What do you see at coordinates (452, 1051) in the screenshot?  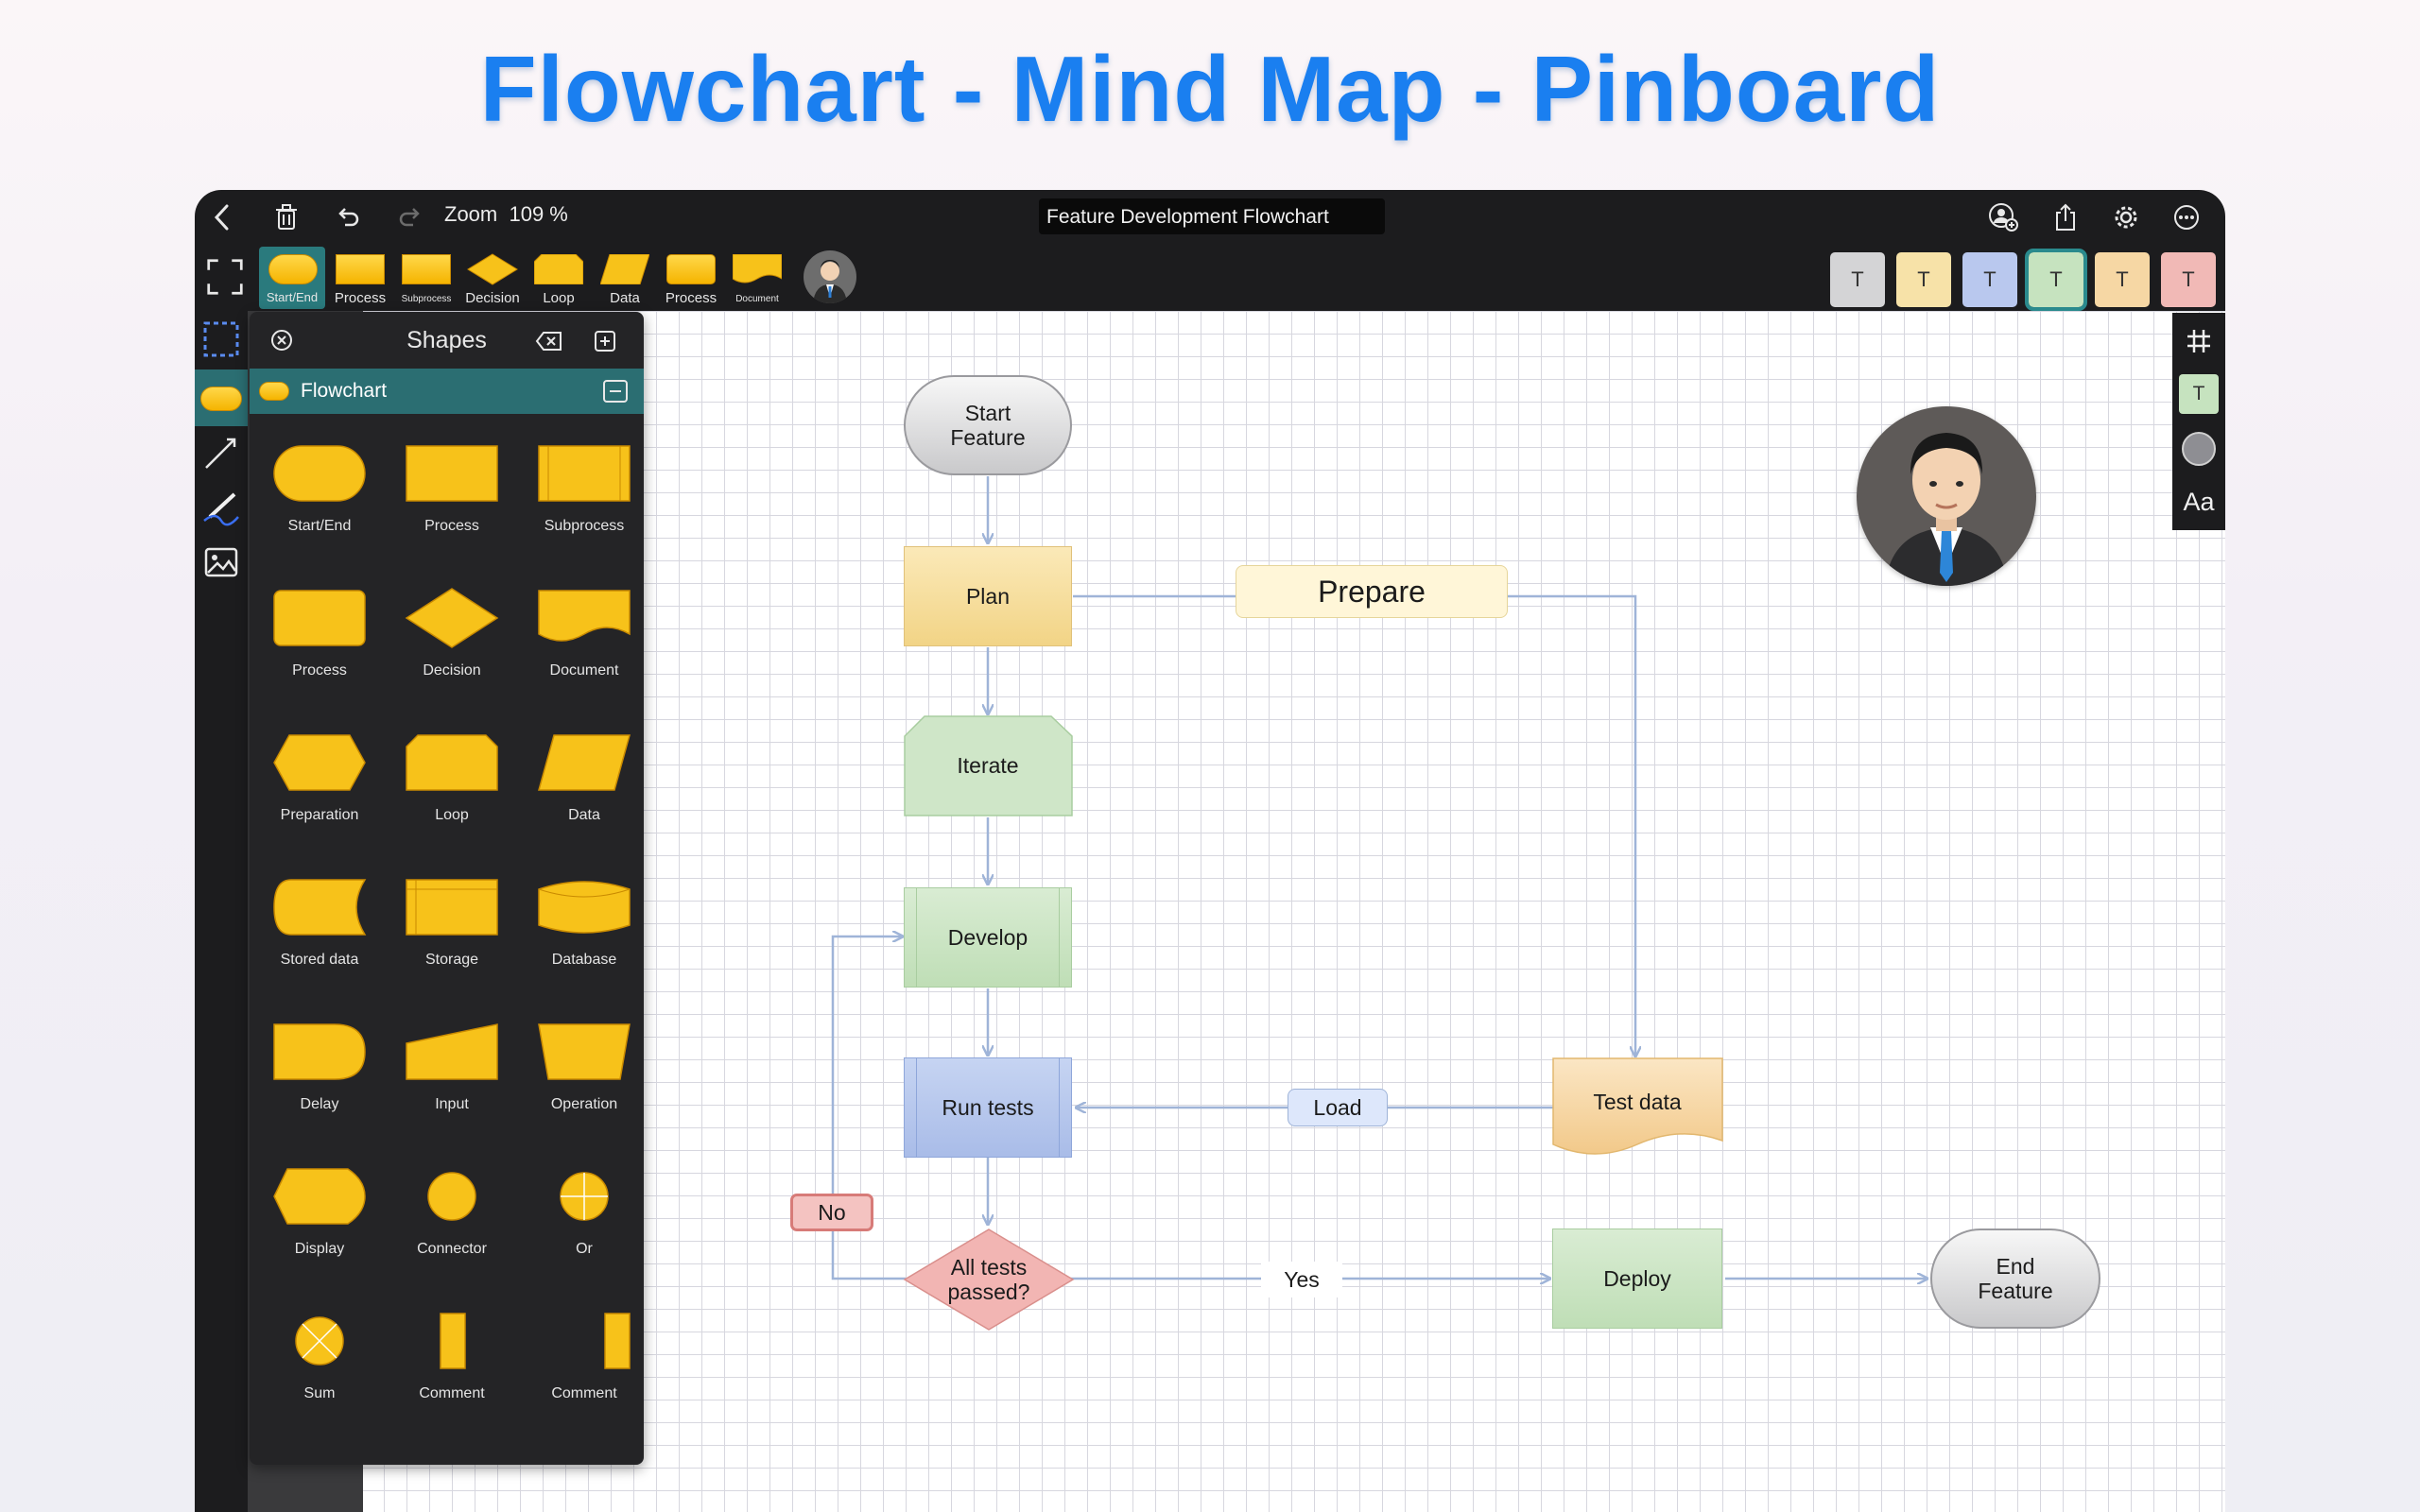 I see `manual-input-icon` at bounding box center [452, 1051].